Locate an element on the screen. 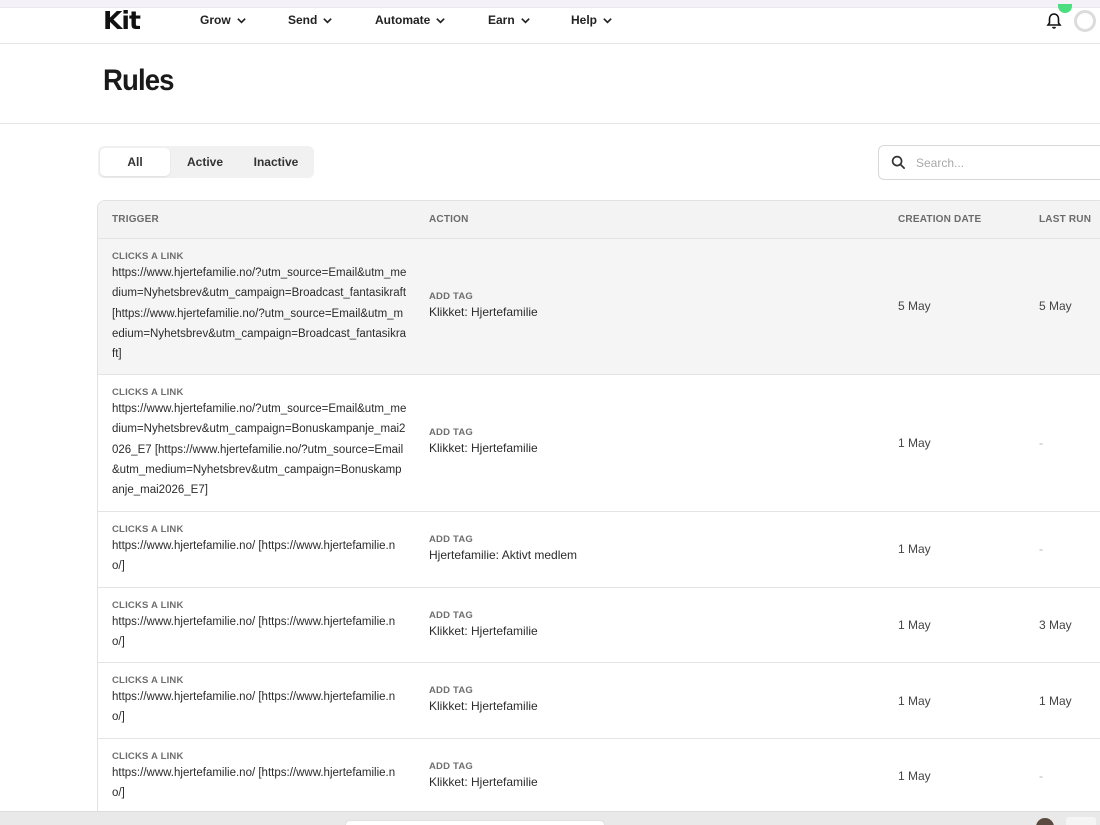 The width and height of the screenshot is (1100, 825). column-header-creation-date: CREATION DATE is located at coordinates (939, 219).